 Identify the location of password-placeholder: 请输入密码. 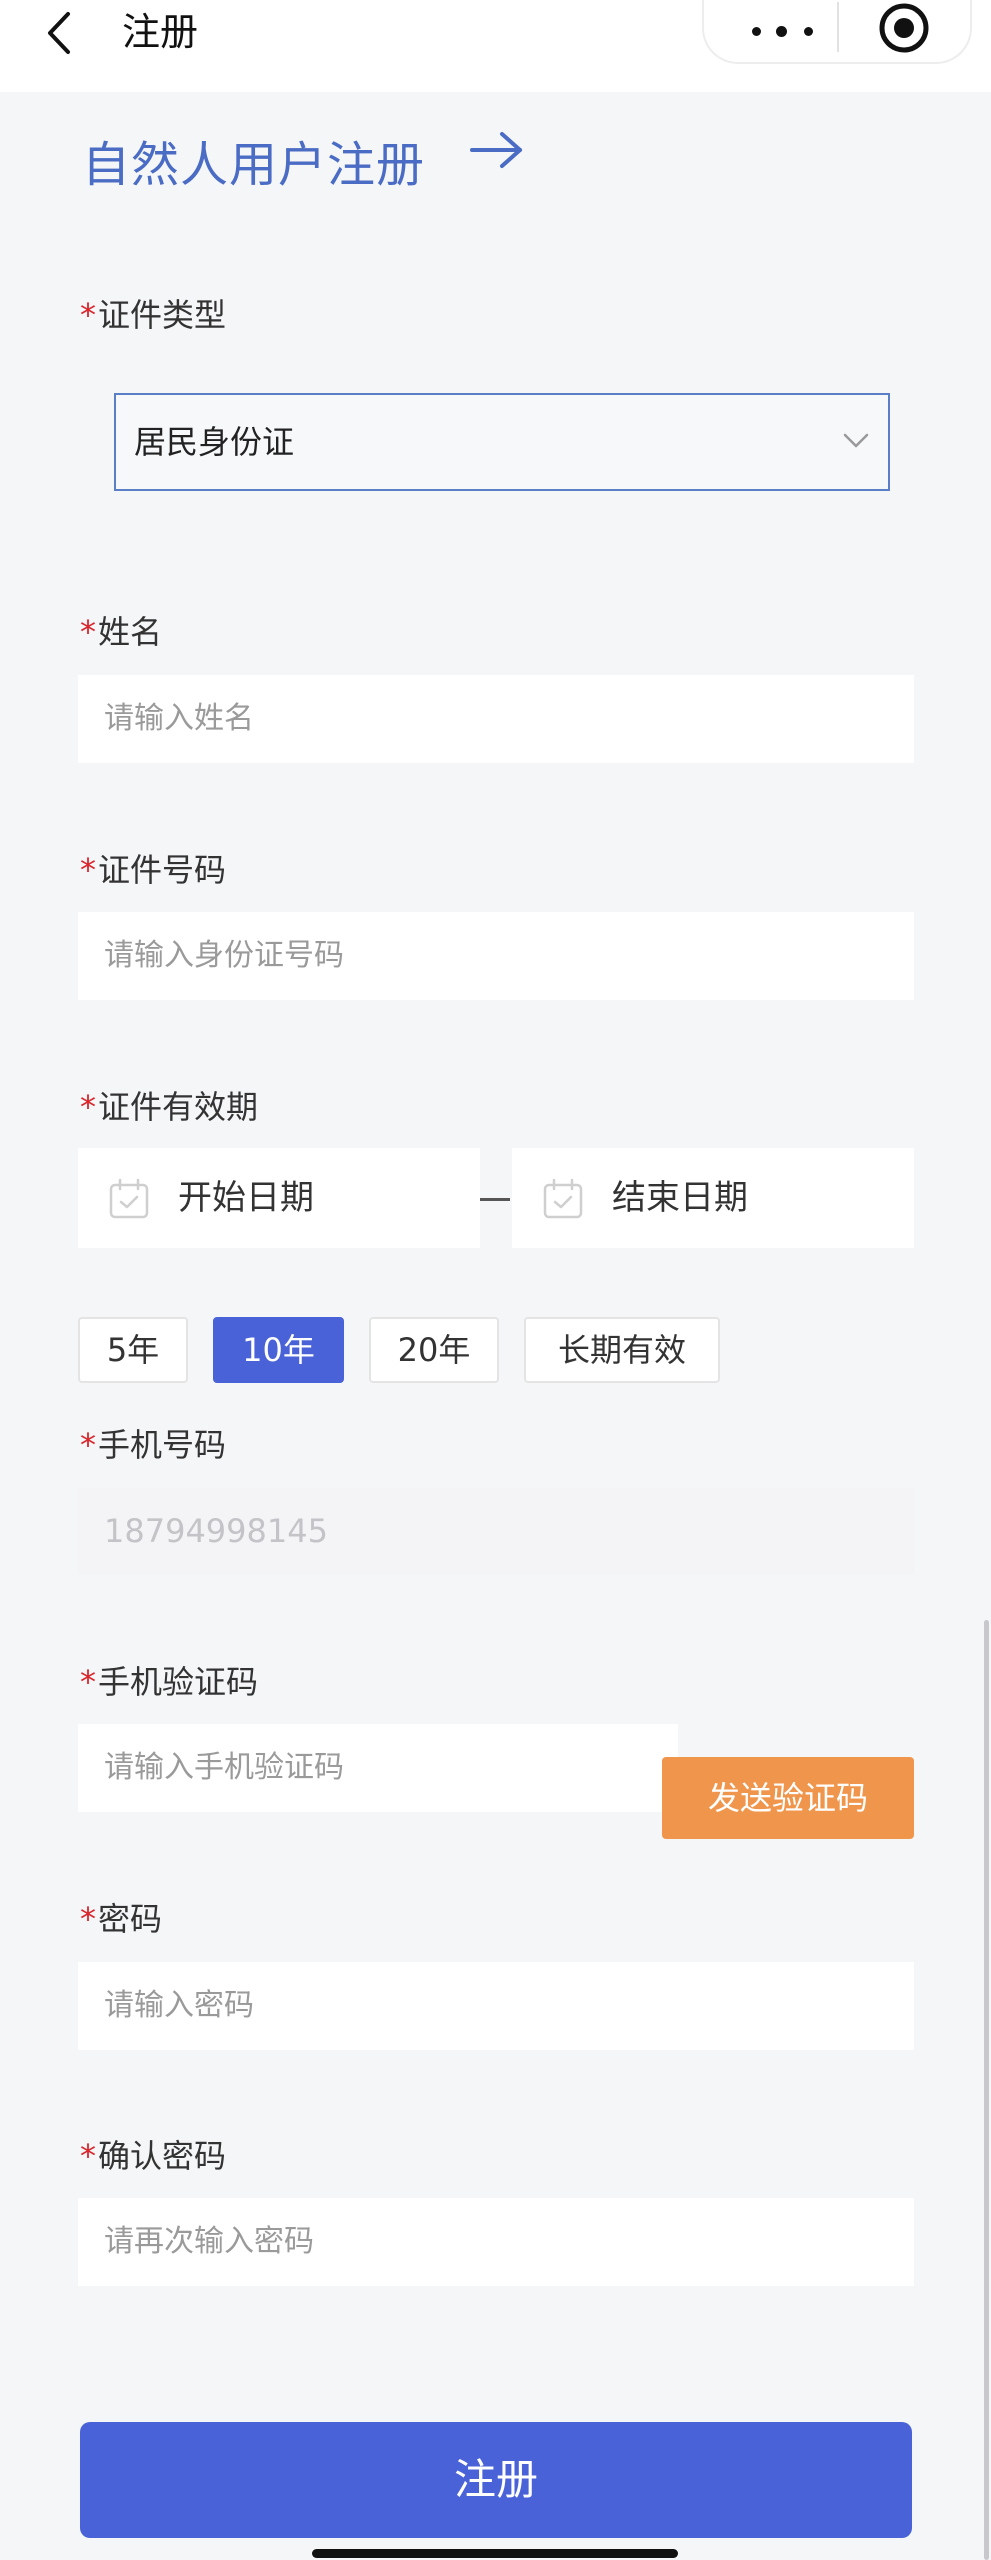
(179, 2005).